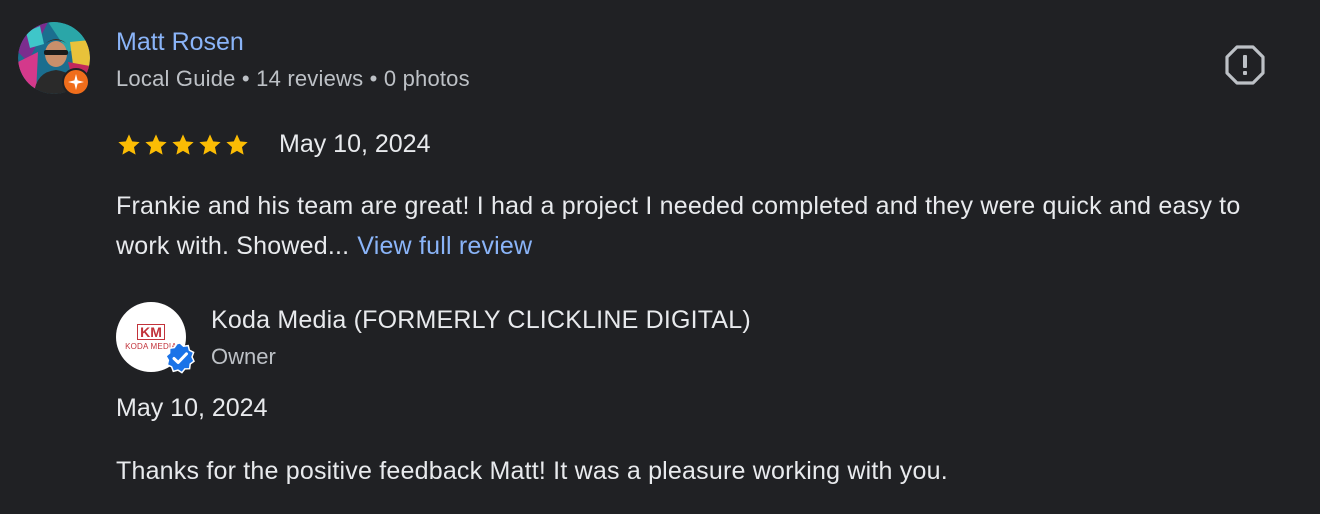 The height and width of the screenshot is (514, 1320). What do you see at coordinates (293, 78) in the screenshot?
I see `reviewer-meta: Local Guide • 14 reviews • 0 photos` at bounding box center [293, 78].